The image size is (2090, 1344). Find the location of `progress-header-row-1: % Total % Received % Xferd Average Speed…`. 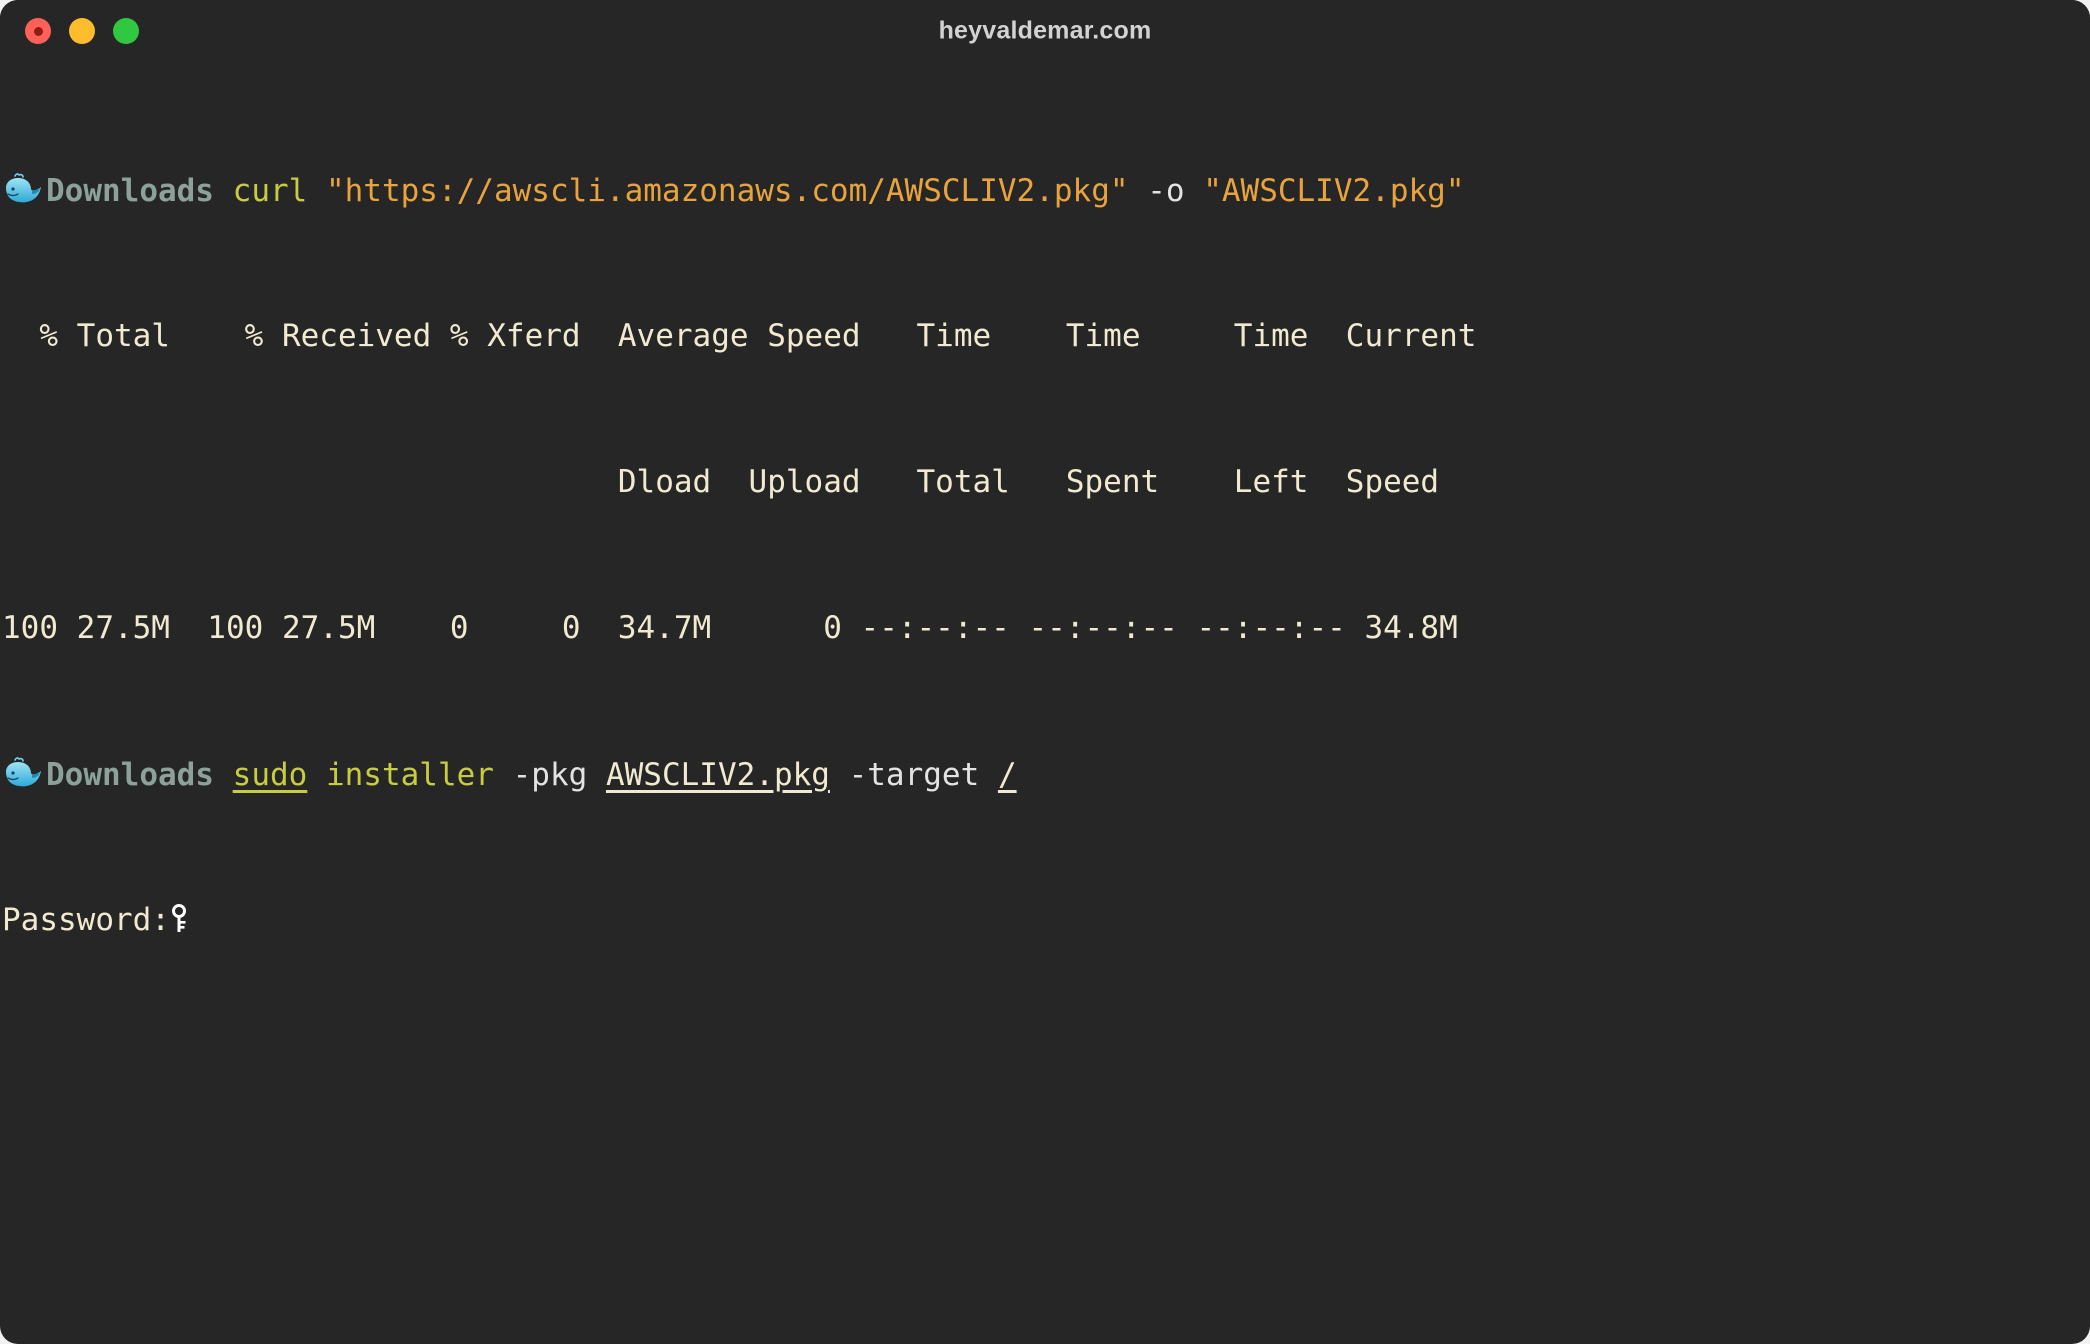

progress-header-row-1: % Total % Received % Xferd Average Speed… is located at coordinates (739, 335).